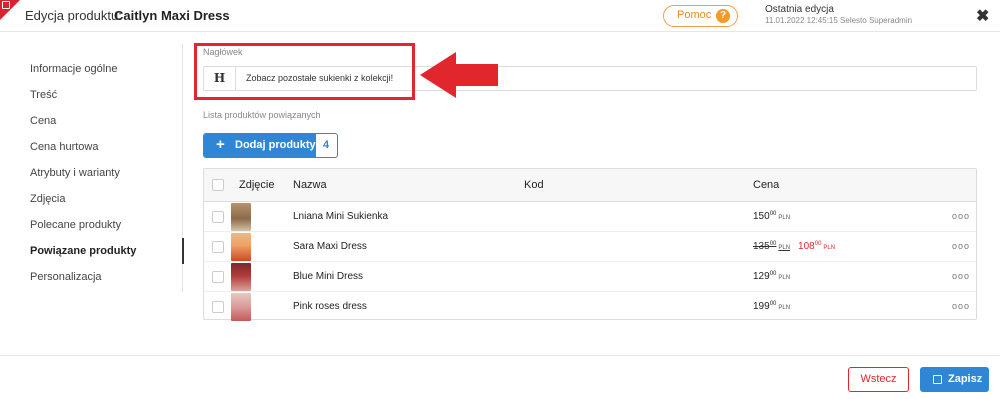 The width and height of the screenshot is (1000, 399). I want to click on sidebar-item-price: Cena, so click(43, 121).